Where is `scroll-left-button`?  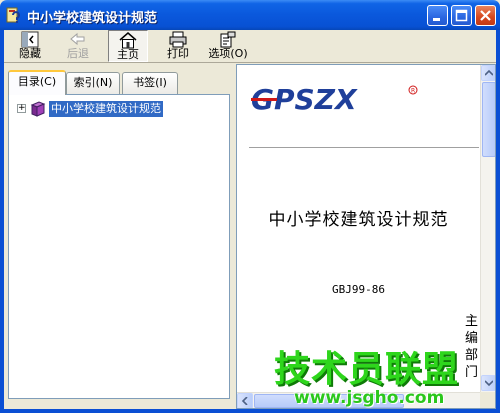 scroll-left-button is located at coordinates (245, 400).